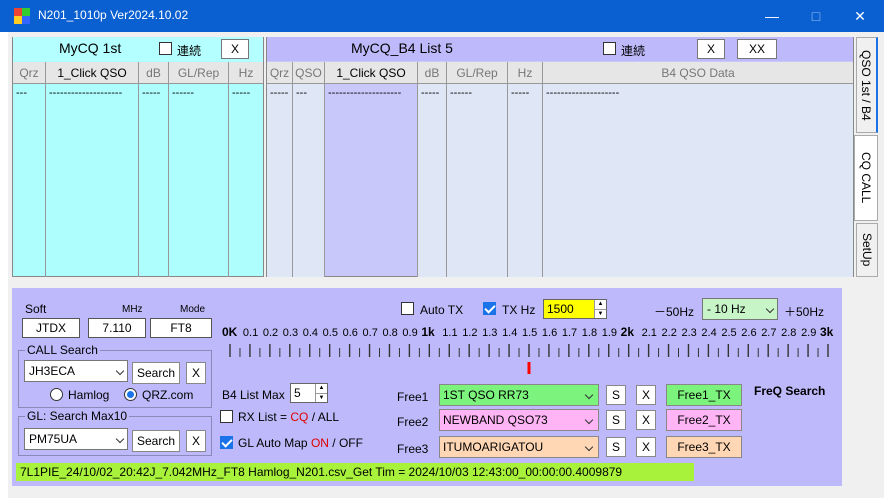  I want to click on rxlist-checkbox, so click(226, 416).